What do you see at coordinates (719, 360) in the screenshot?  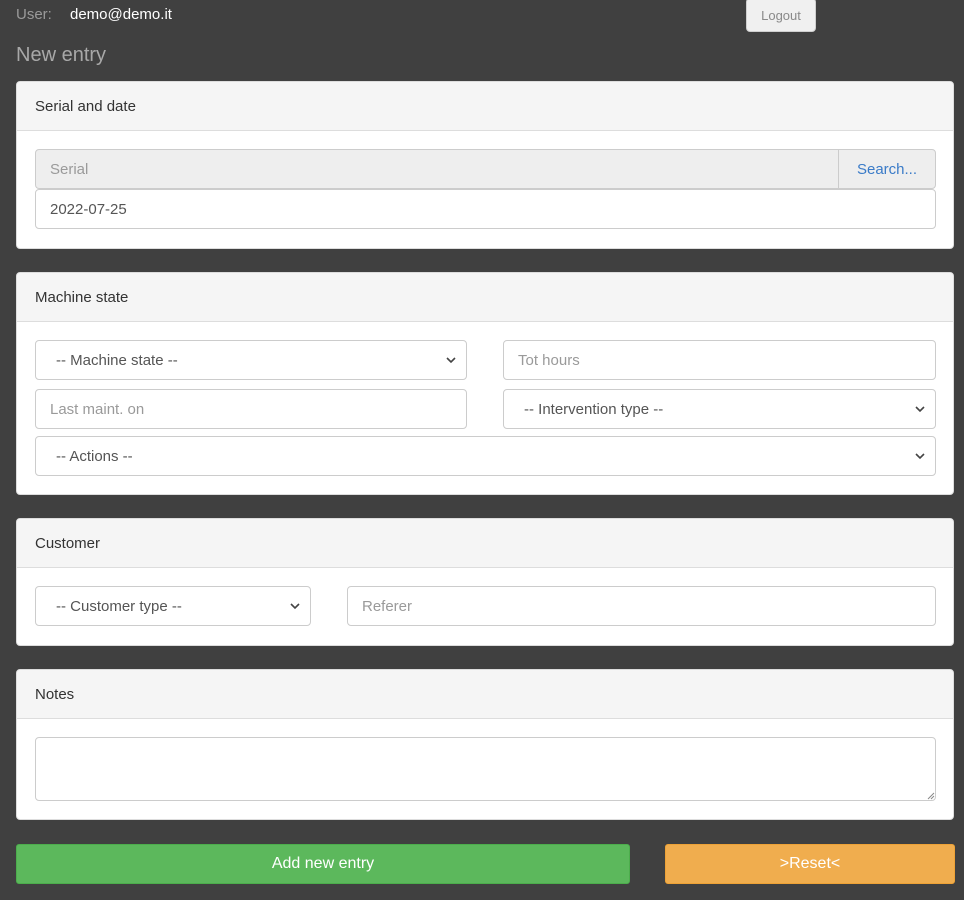 I see `tot-hours-input` at bounding box center [719, 360].